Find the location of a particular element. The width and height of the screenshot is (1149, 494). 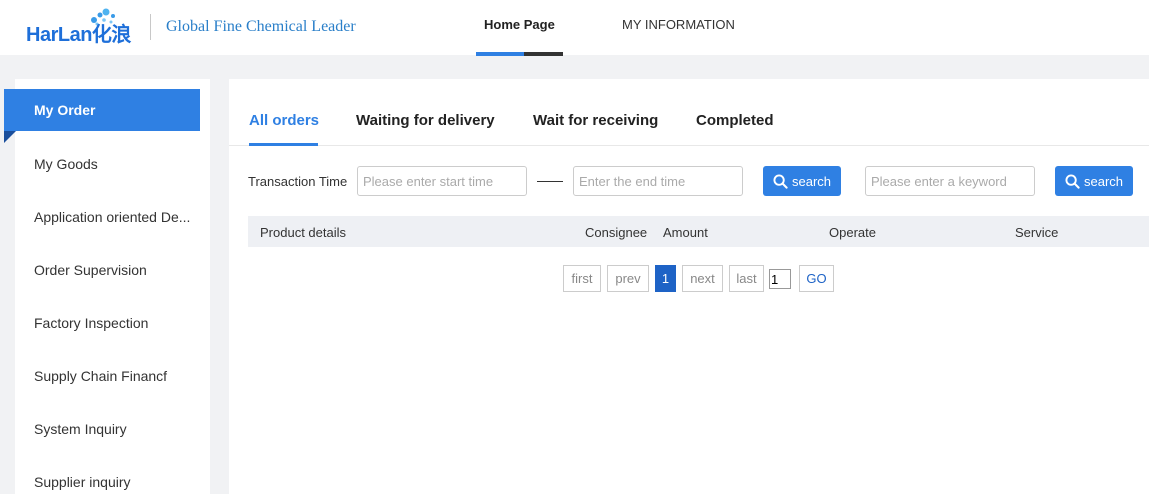

nav-home-page: Home Page is located at coordinates (519, 24).